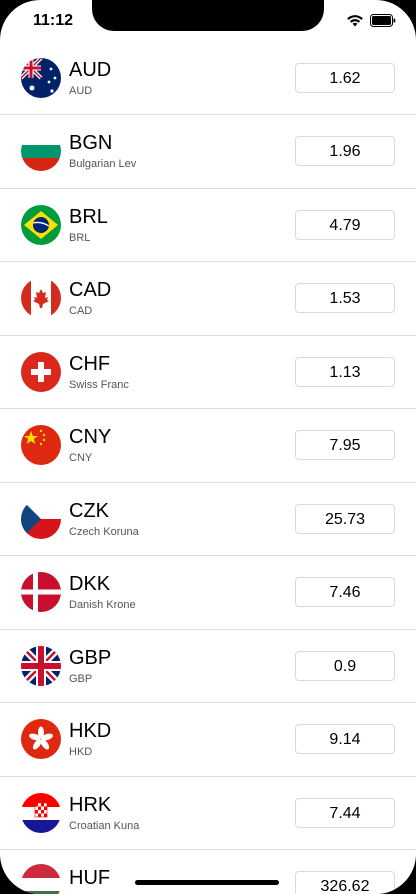 The image size is (416, 894). I want to click on rate-field: 7.46, so click(345, 592).